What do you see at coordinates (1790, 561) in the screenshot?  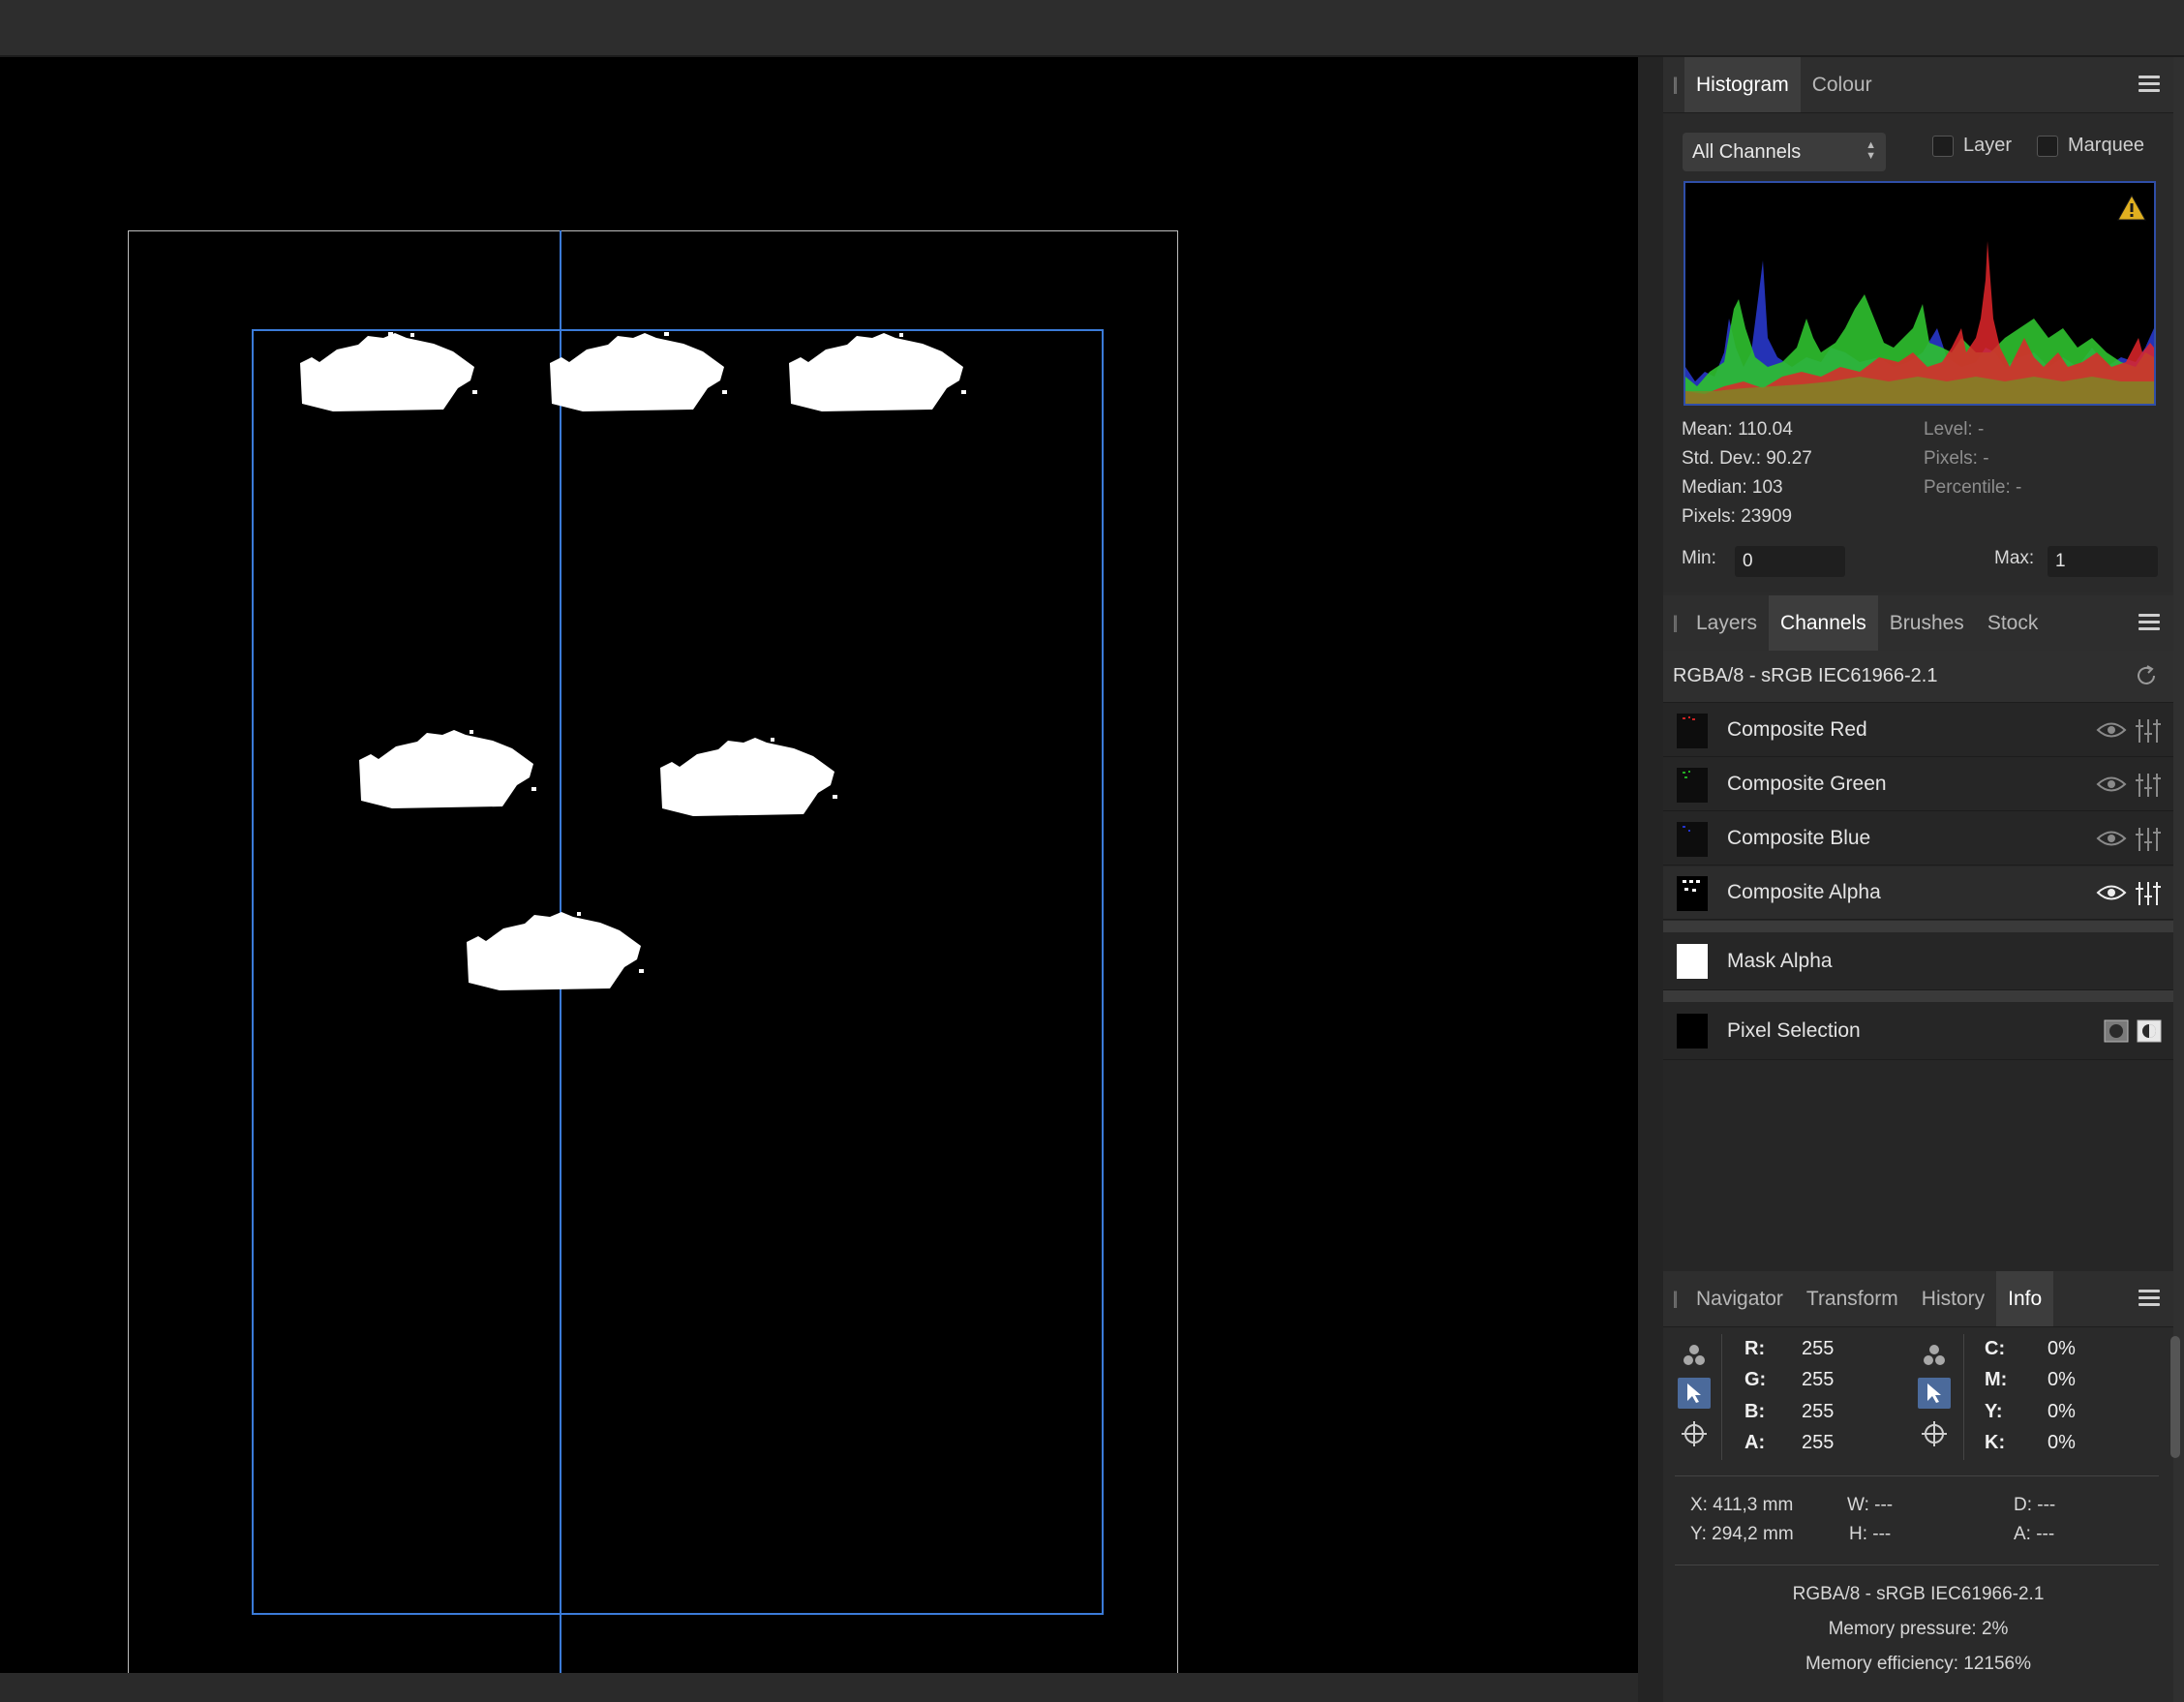 I see `min-input: 0` at bounding box center [1790, 561].